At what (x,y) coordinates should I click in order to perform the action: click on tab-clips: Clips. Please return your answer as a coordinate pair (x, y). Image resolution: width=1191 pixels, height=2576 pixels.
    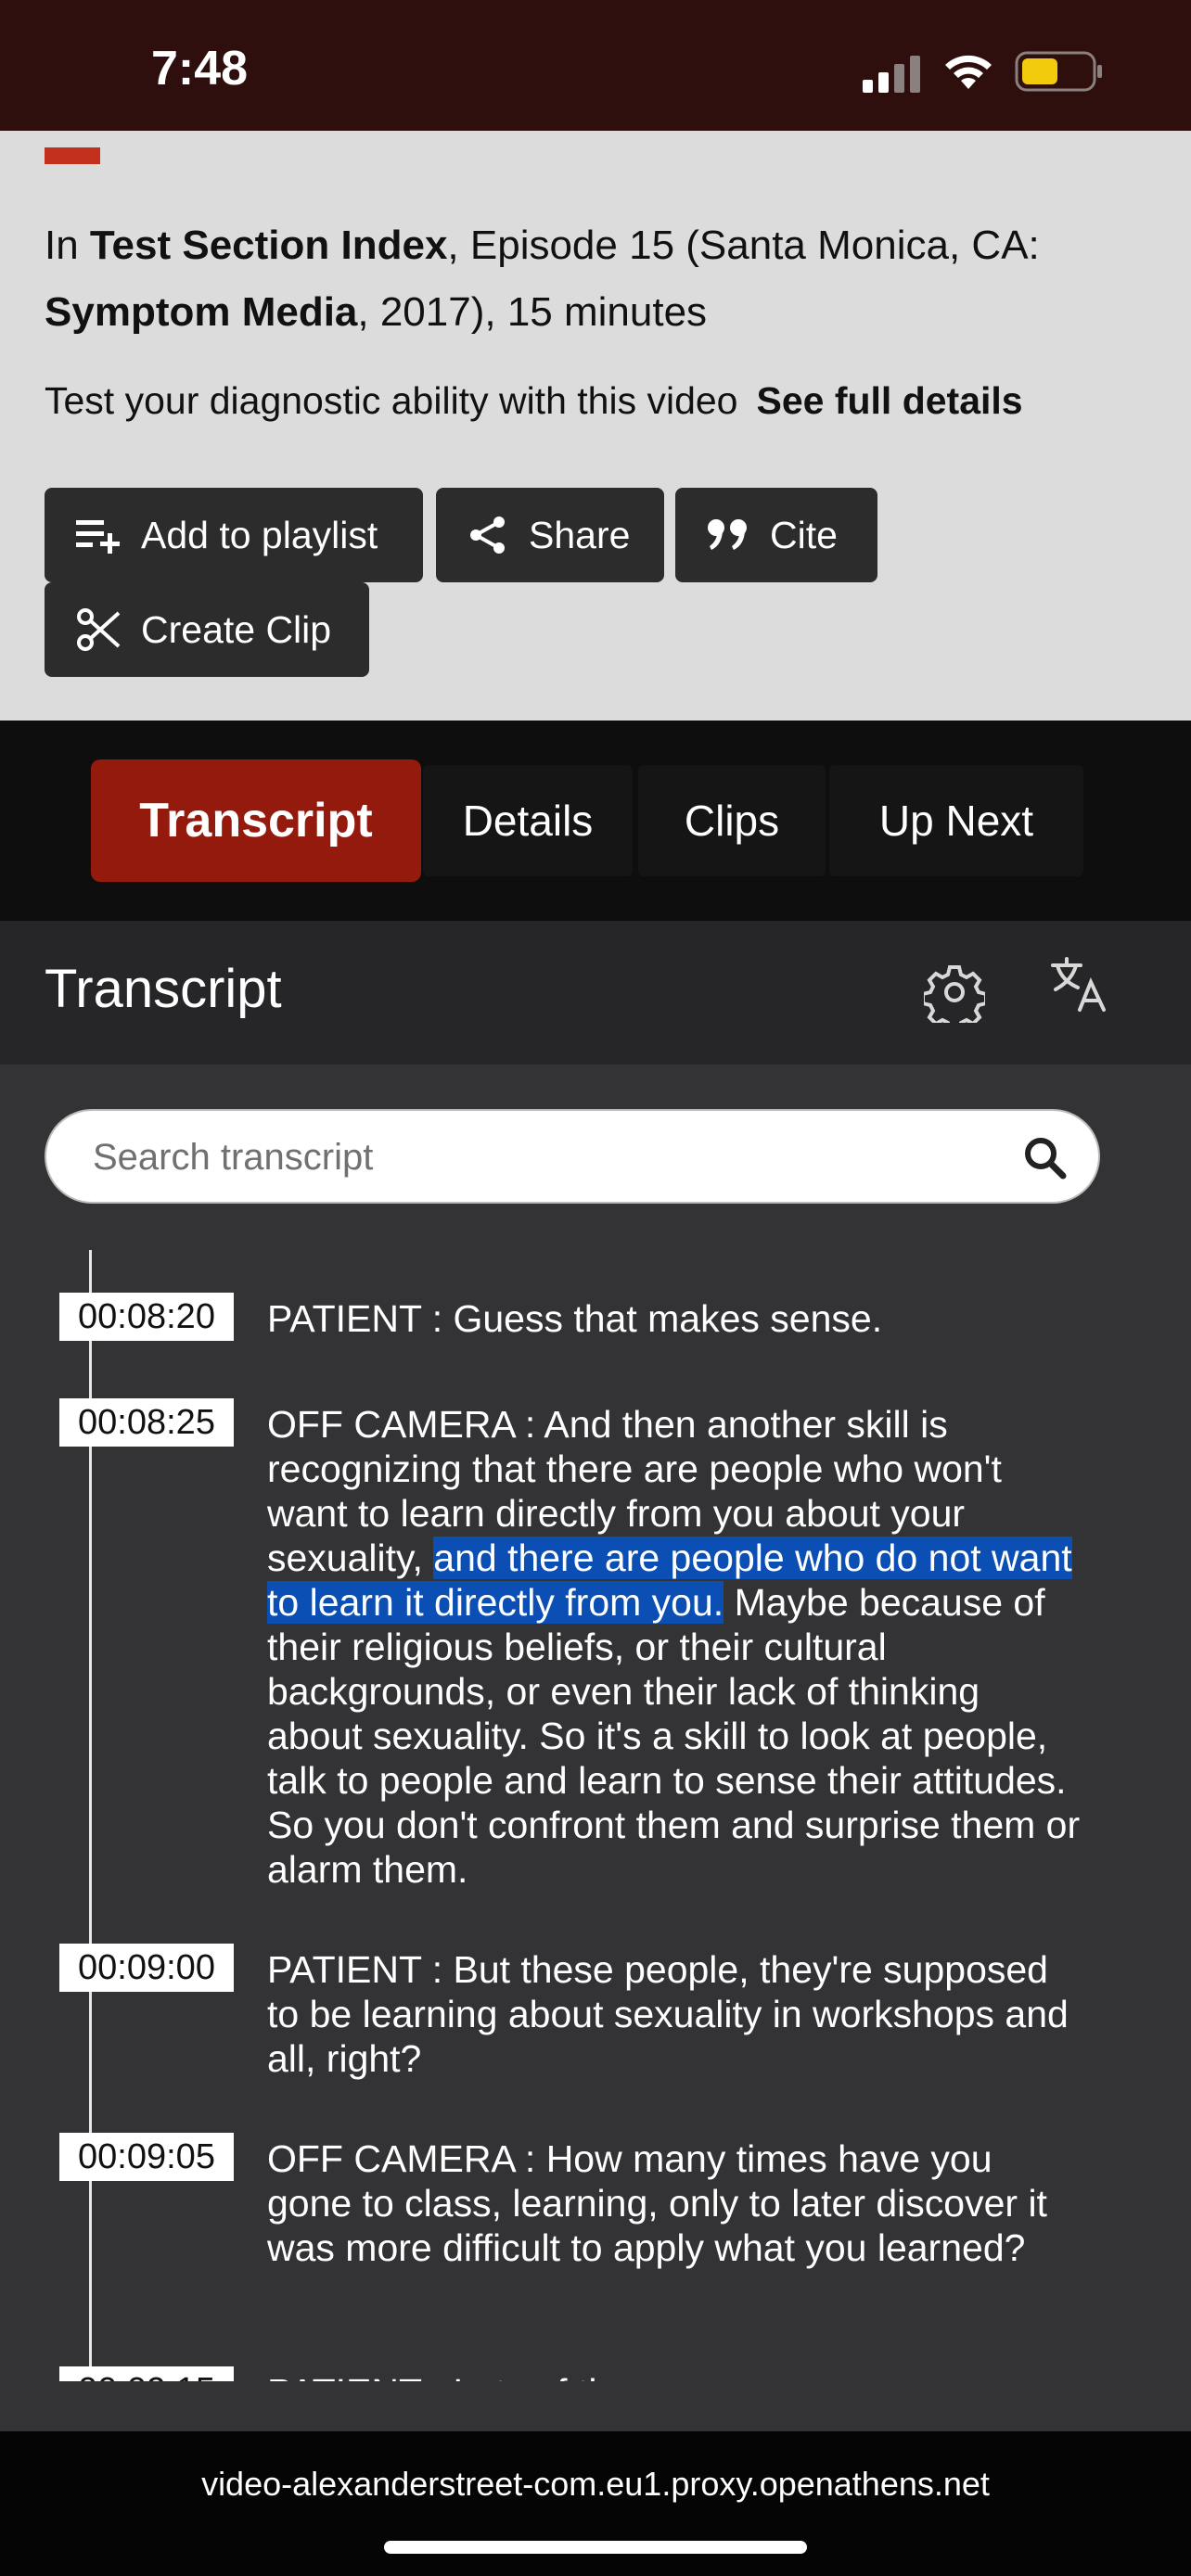
    Looking at the image, I should click on (732, 820).